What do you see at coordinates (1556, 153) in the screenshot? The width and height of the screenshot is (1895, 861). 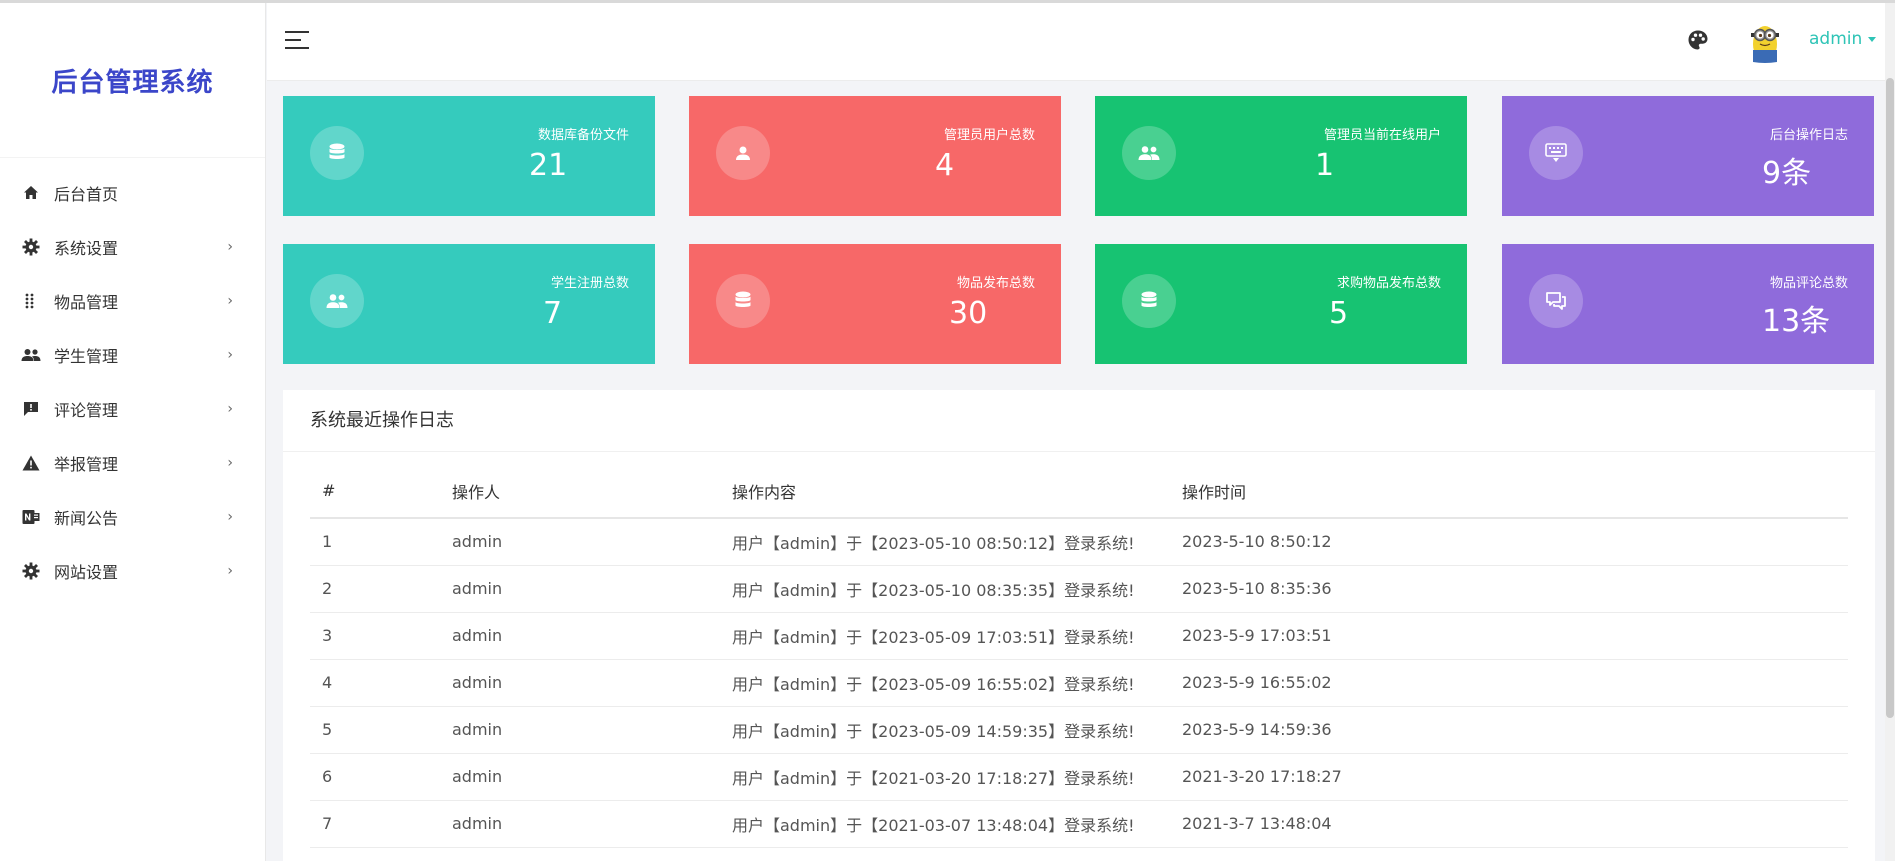 I see `keyboard-icon` at bounding box center [1556, 153].